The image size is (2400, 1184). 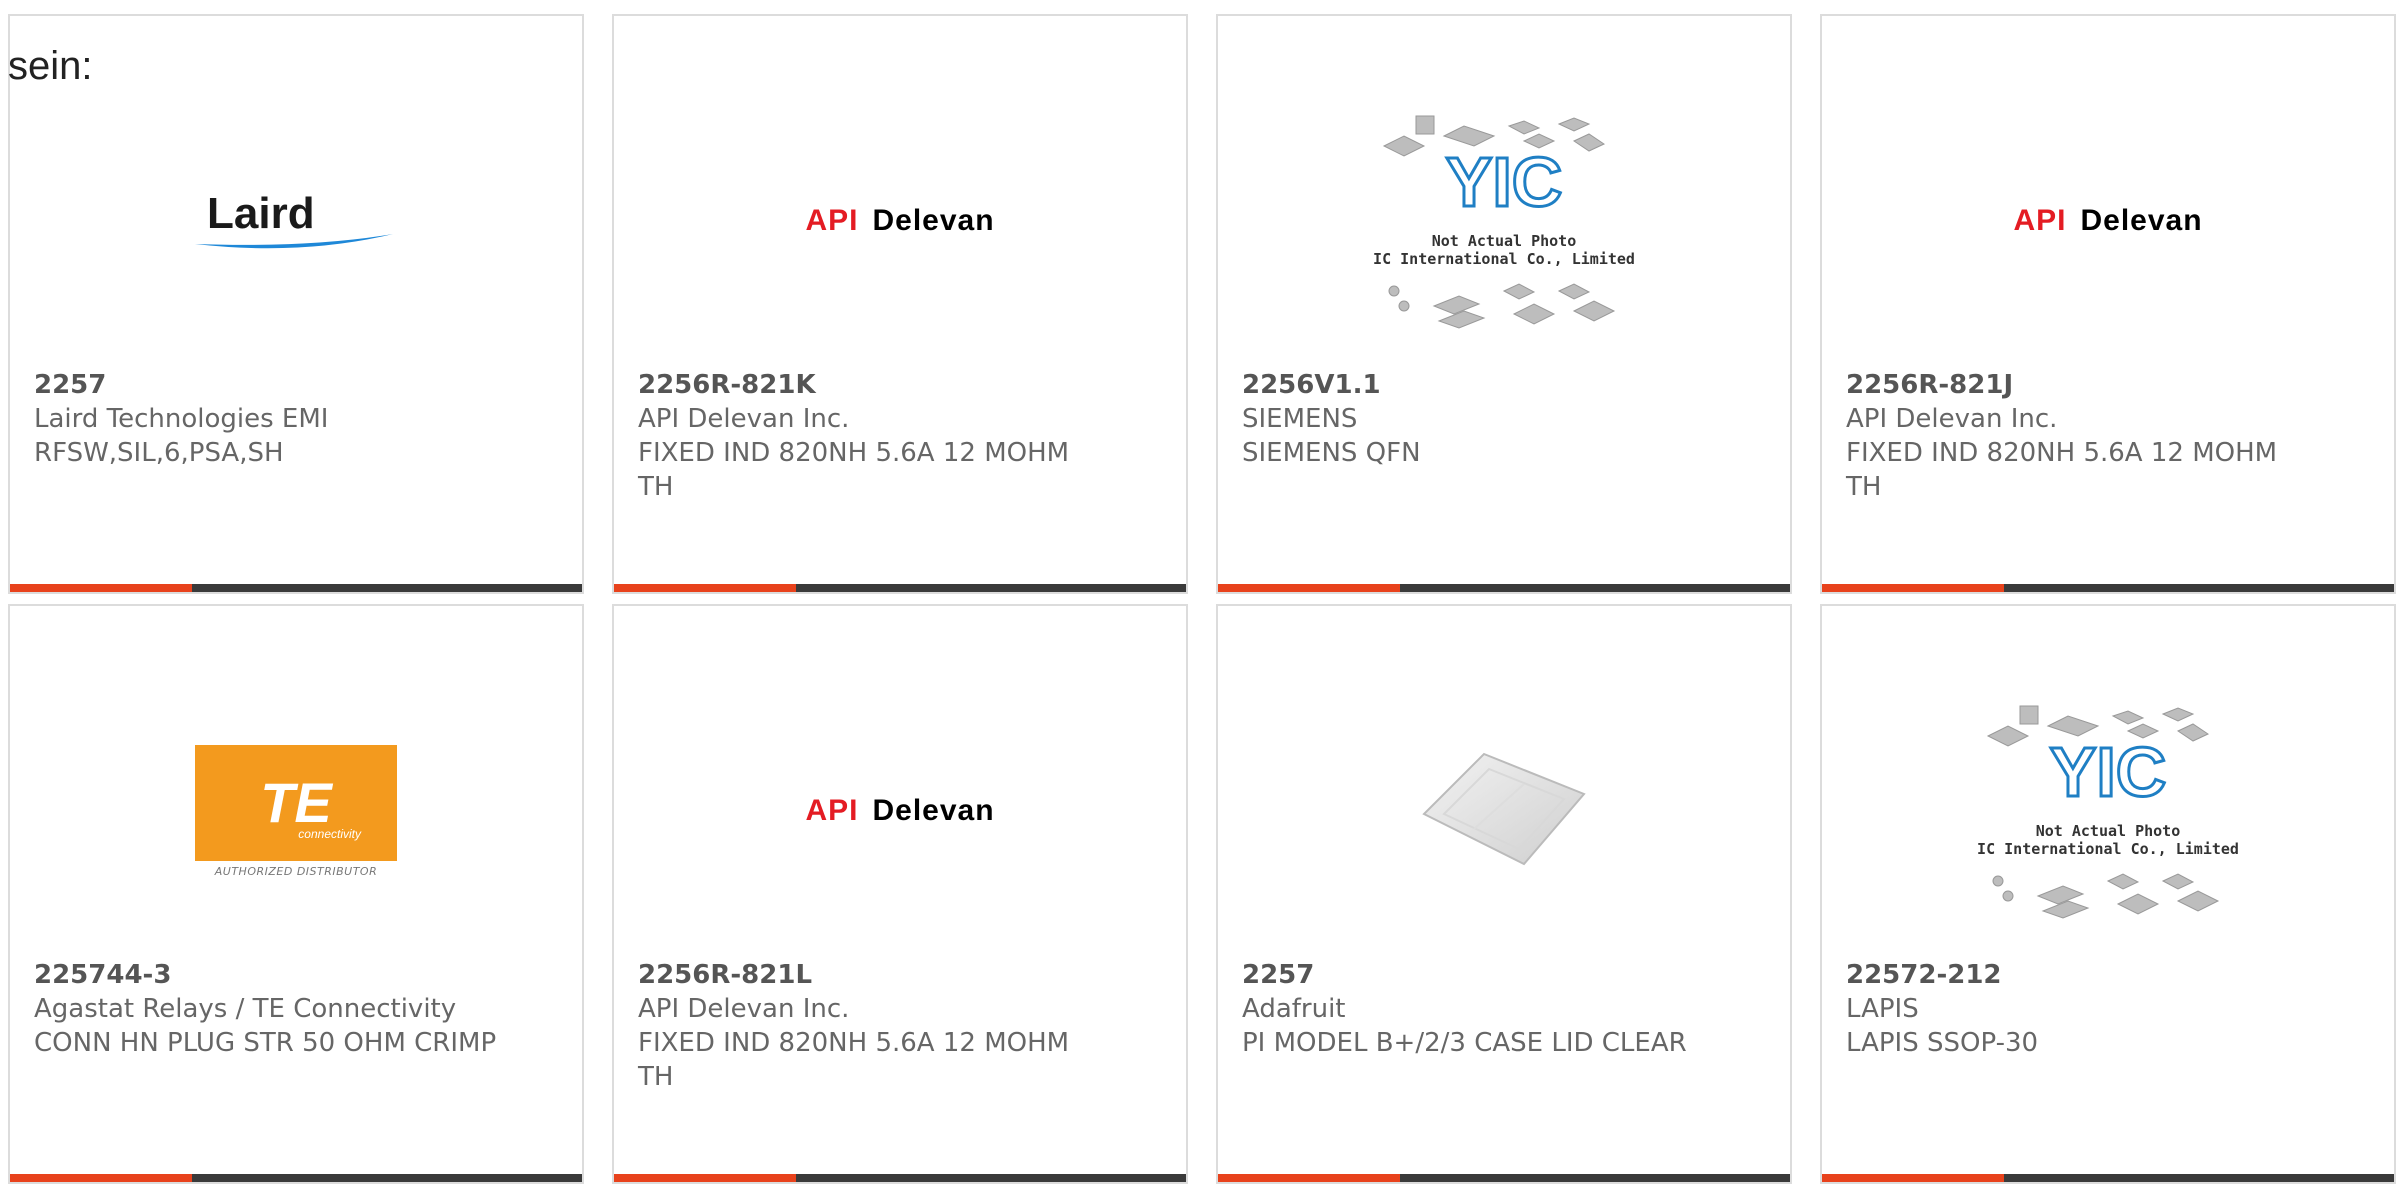 I want to click on part-number: 22572-212, so click(x=2108, y=975).